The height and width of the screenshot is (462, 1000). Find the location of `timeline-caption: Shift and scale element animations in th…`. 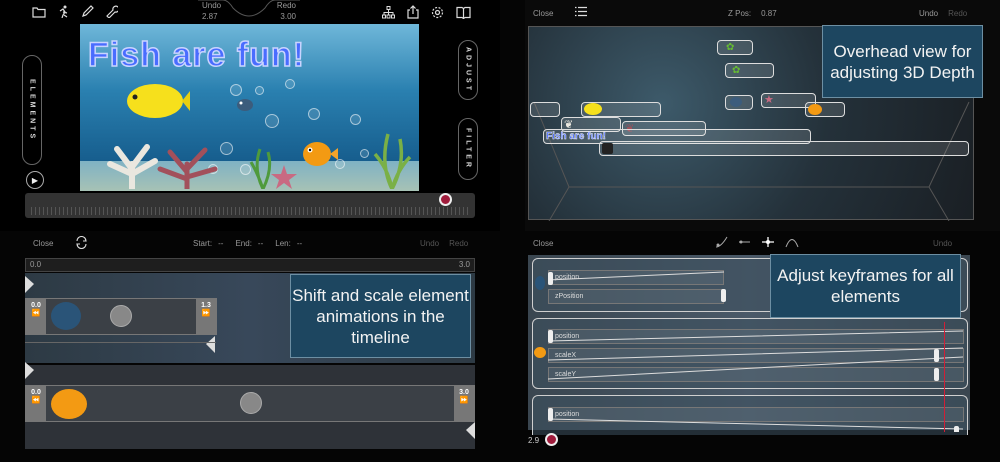

timeline-caption: Shift and scale element animations in th… is located at coordinates (380, 316).